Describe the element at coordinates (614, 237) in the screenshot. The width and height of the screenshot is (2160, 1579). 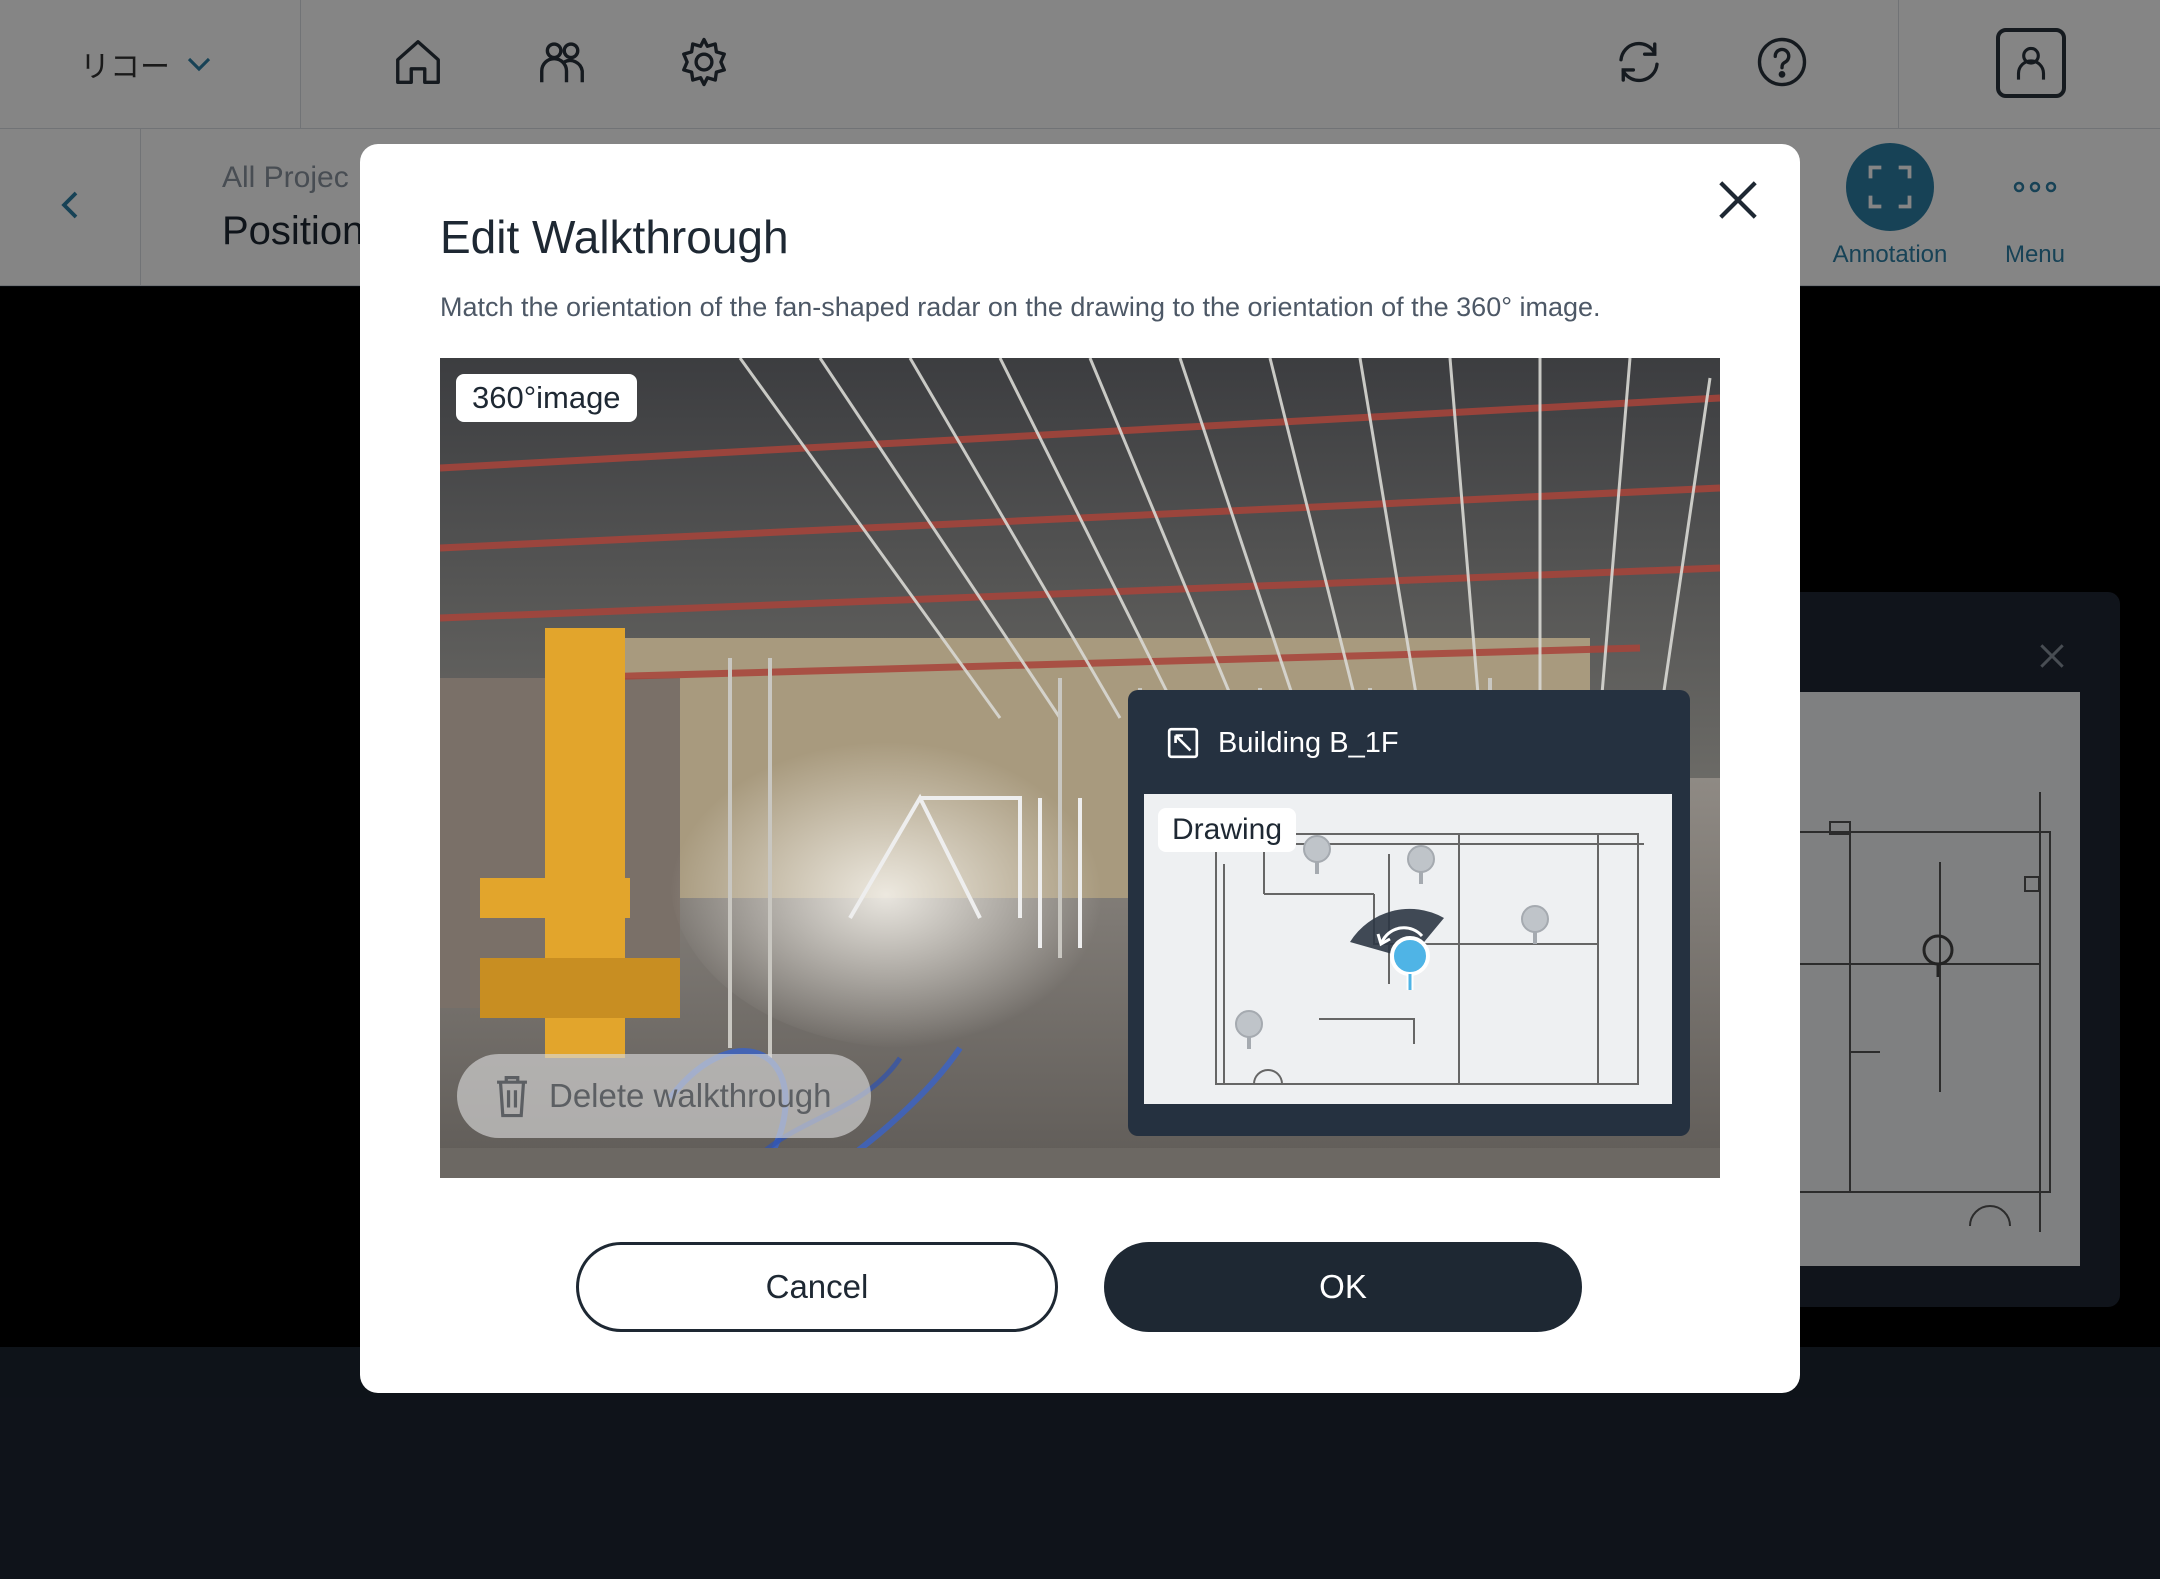
I see `dialog-title: Edit Walkthrough` at that location.